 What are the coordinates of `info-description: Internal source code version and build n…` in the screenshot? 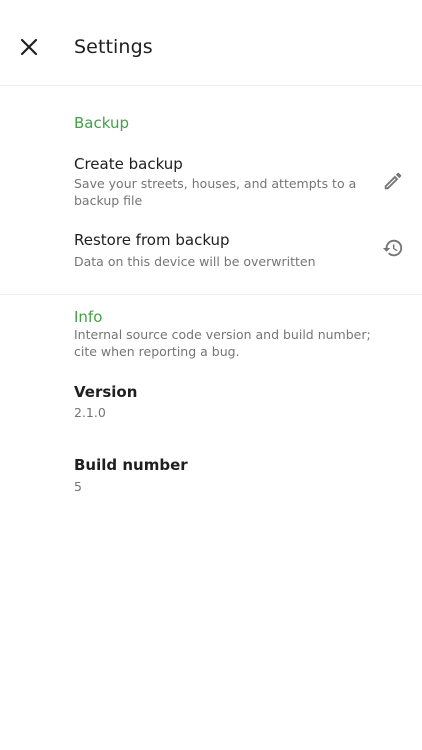 It's located at (222, 343).